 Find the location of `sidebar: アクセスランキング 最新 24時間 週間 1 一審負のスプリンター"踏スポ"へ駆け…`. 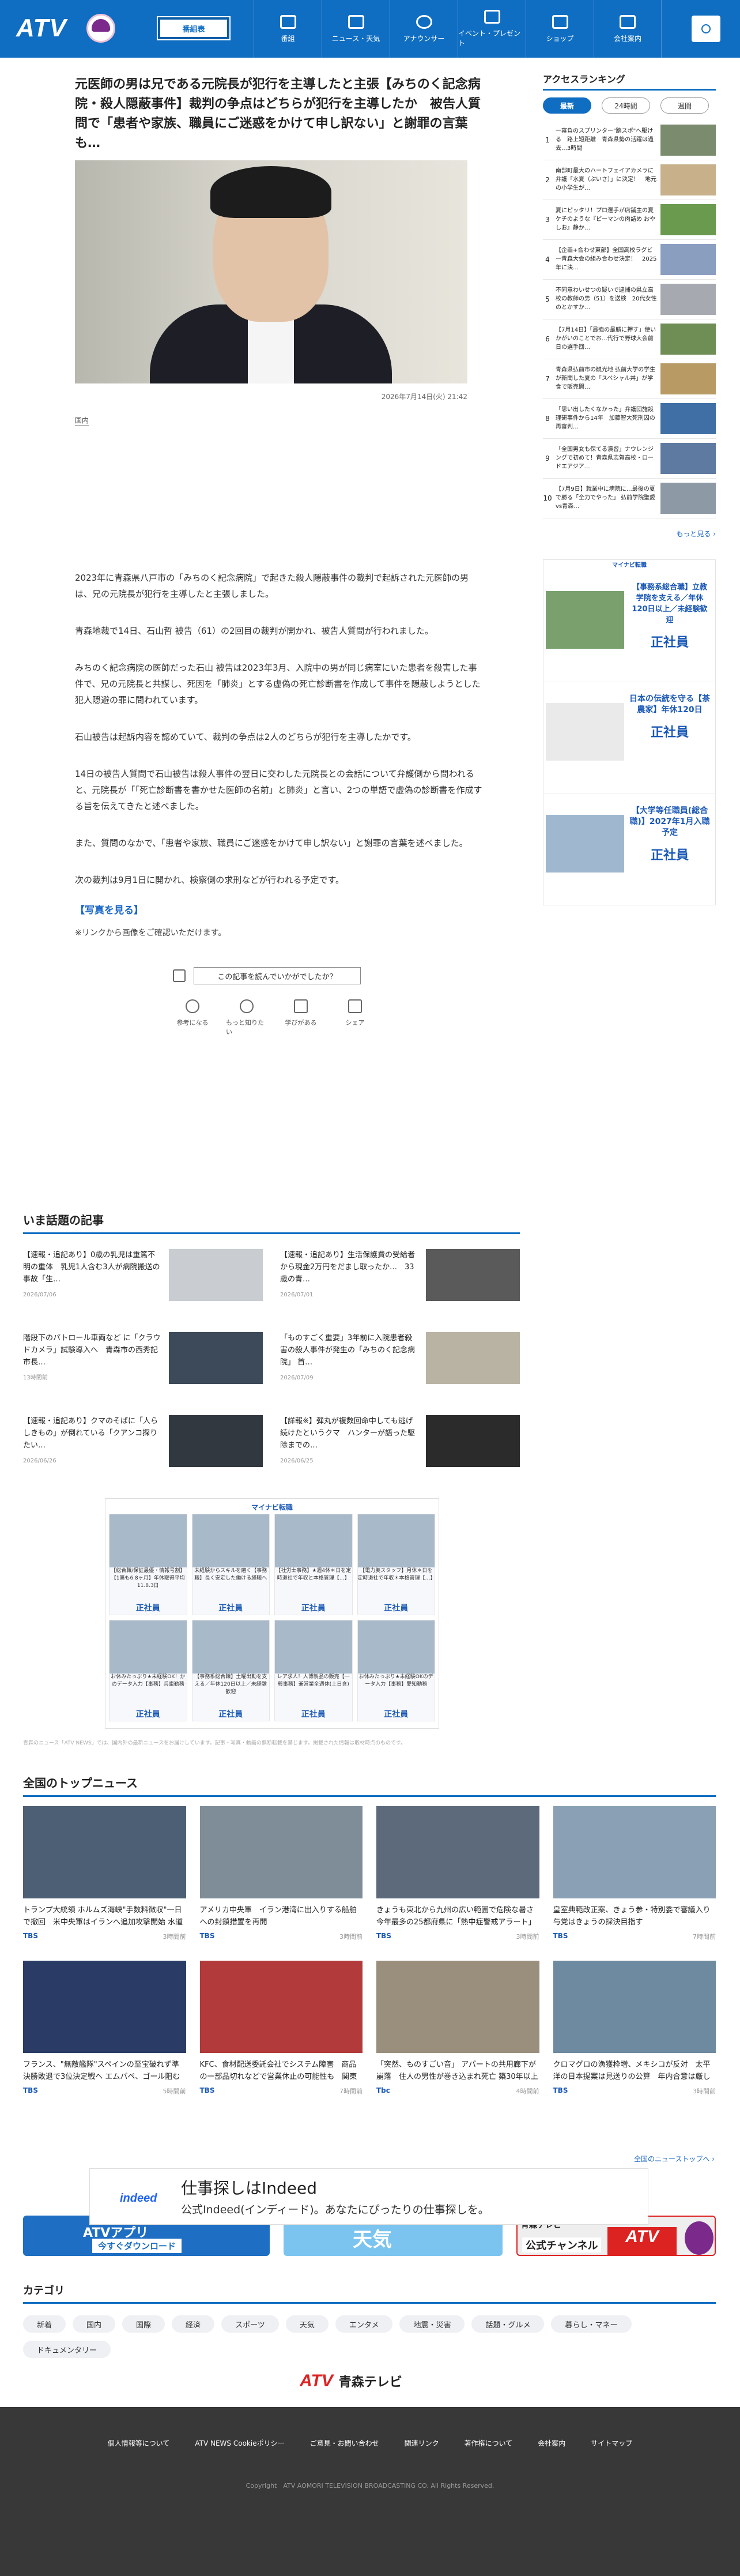

sidebar: アクセスランキング 最新 24時間 週間 1 一審負のスプリンター"踏スポ"へ駆け… is located at coordinates (629, 488).